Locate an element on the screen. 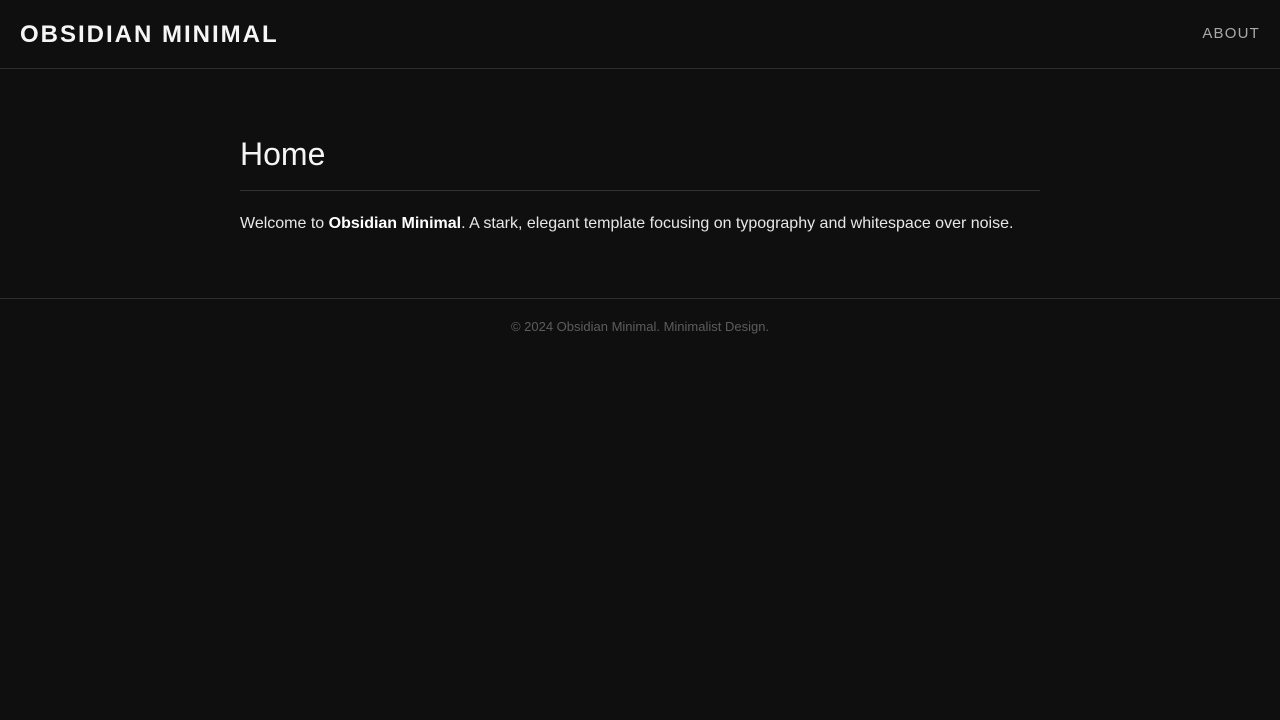 Image resolution: width=1280 pixels, height=720 pixels. nav-link-about: ABOUT is located at coordinates (1231, 33).